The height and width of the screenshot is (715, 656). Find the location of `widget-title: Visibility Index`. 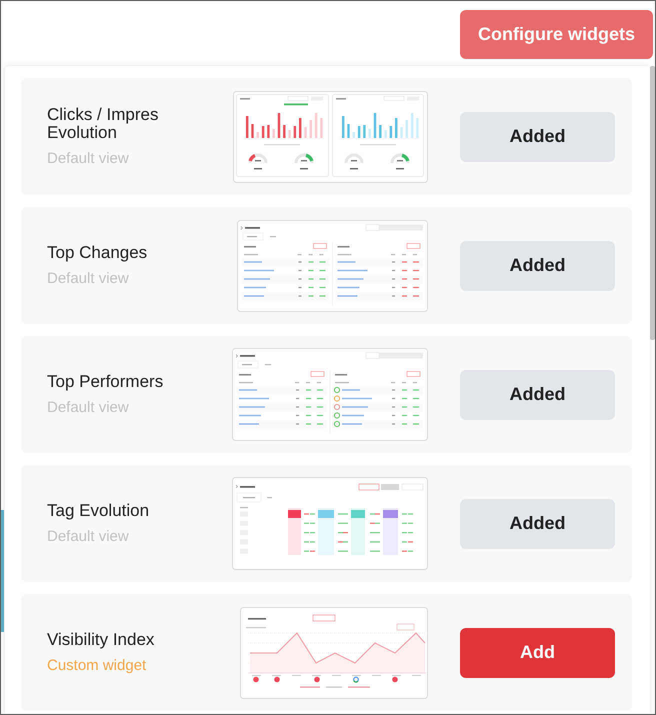

widget-title: Visibility Index is located at coordinates (100, 639).